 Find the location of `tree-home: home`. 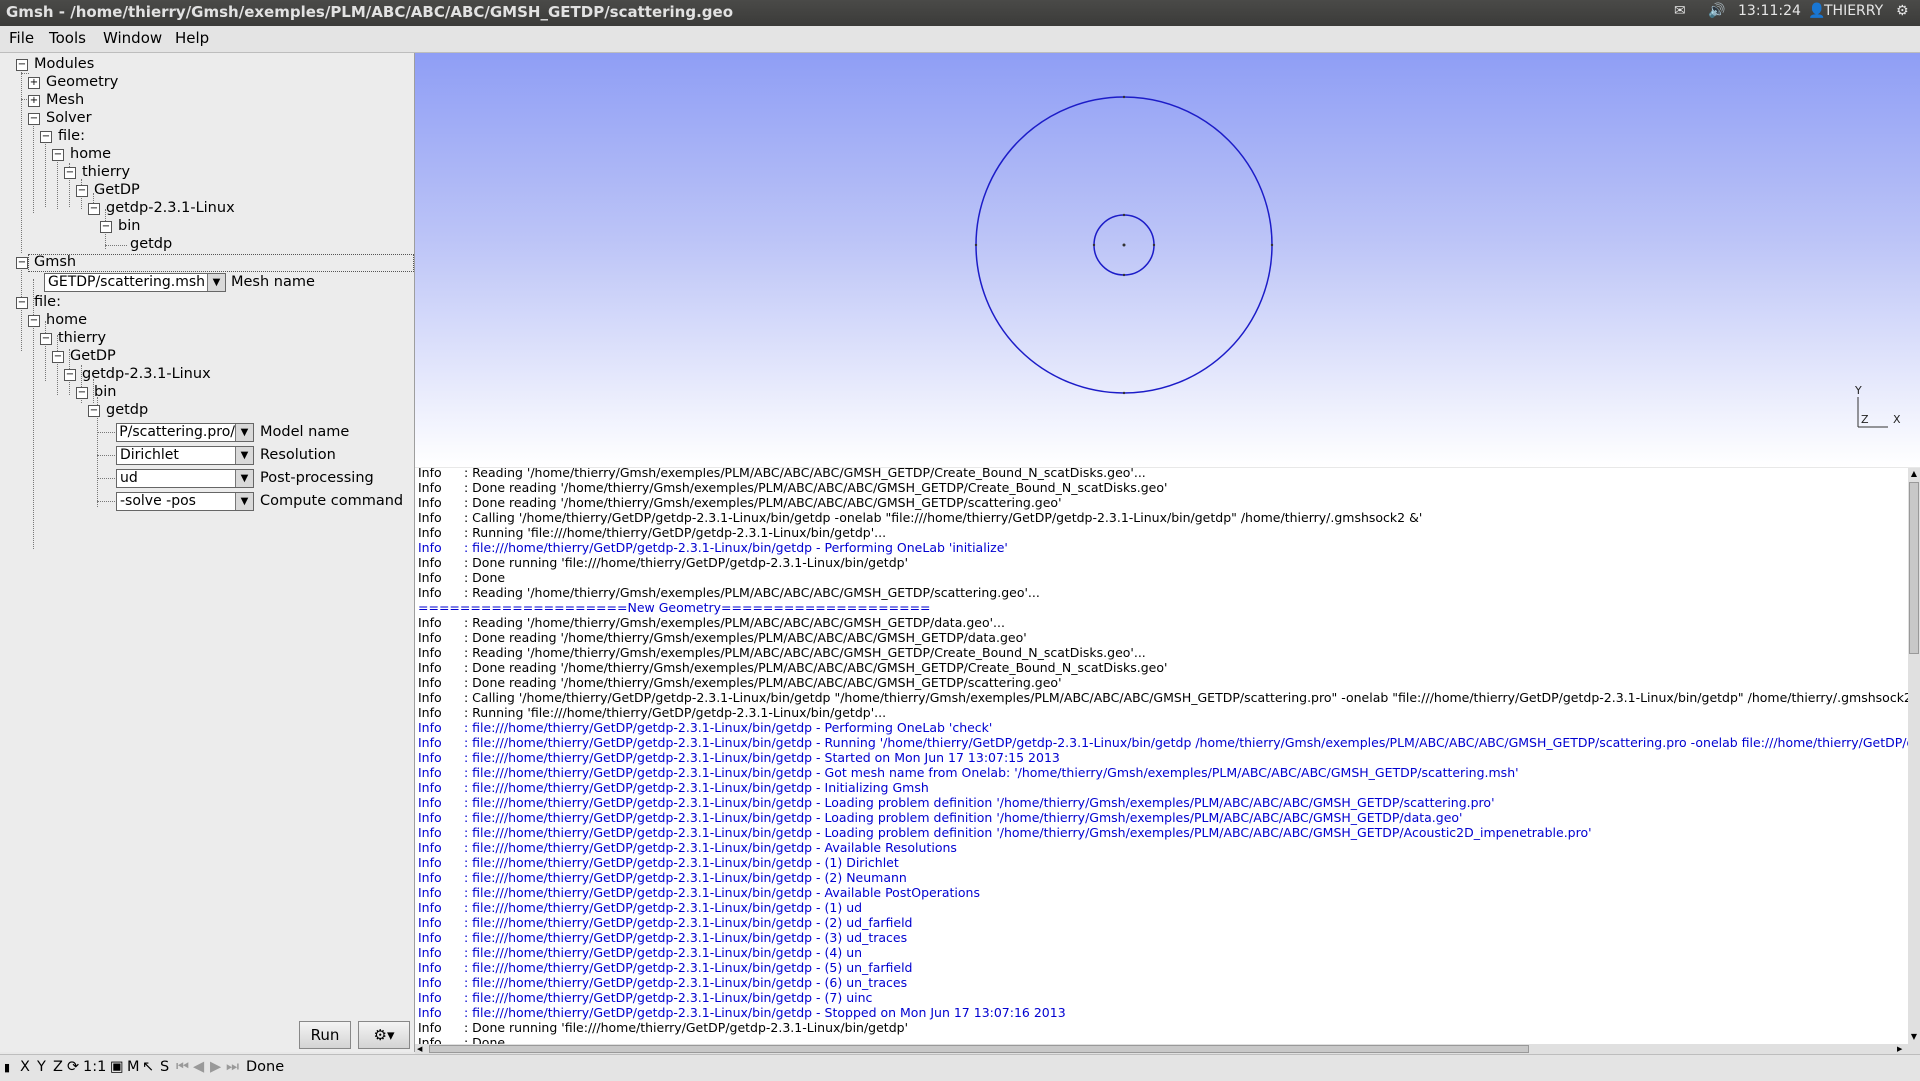

tree-home: home is located at coordinates (90, 154).